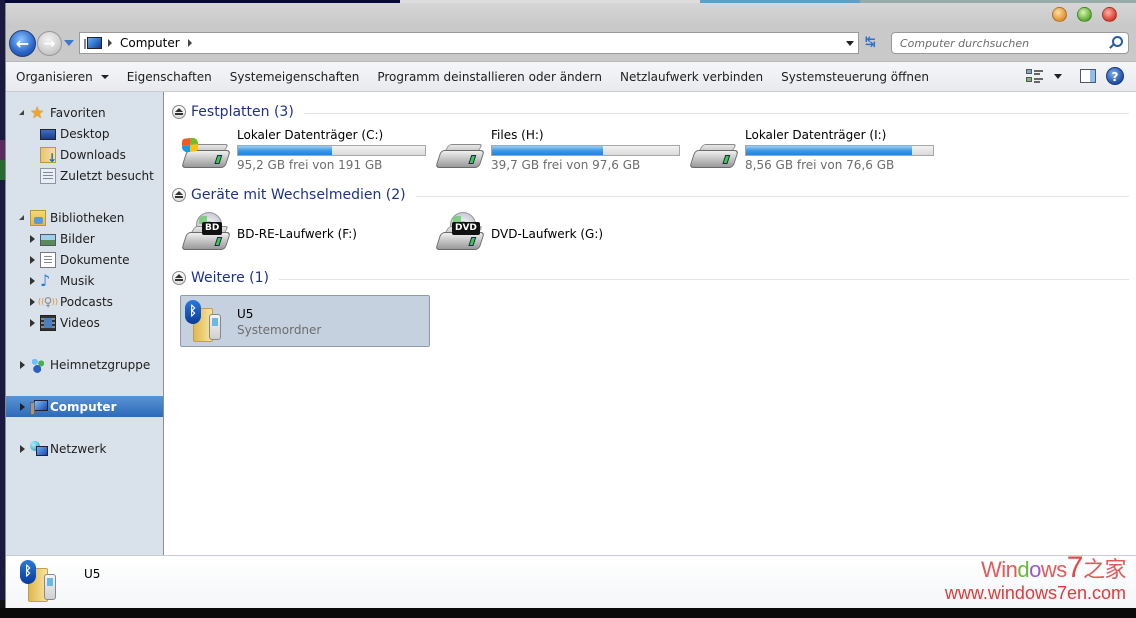 This screenshot has height=618, width=1136. Describe the element at coordinates (489, 77) in the screenshot. I see `uninstall-program-button: Programm deinstallieren oder ändern` at that location.